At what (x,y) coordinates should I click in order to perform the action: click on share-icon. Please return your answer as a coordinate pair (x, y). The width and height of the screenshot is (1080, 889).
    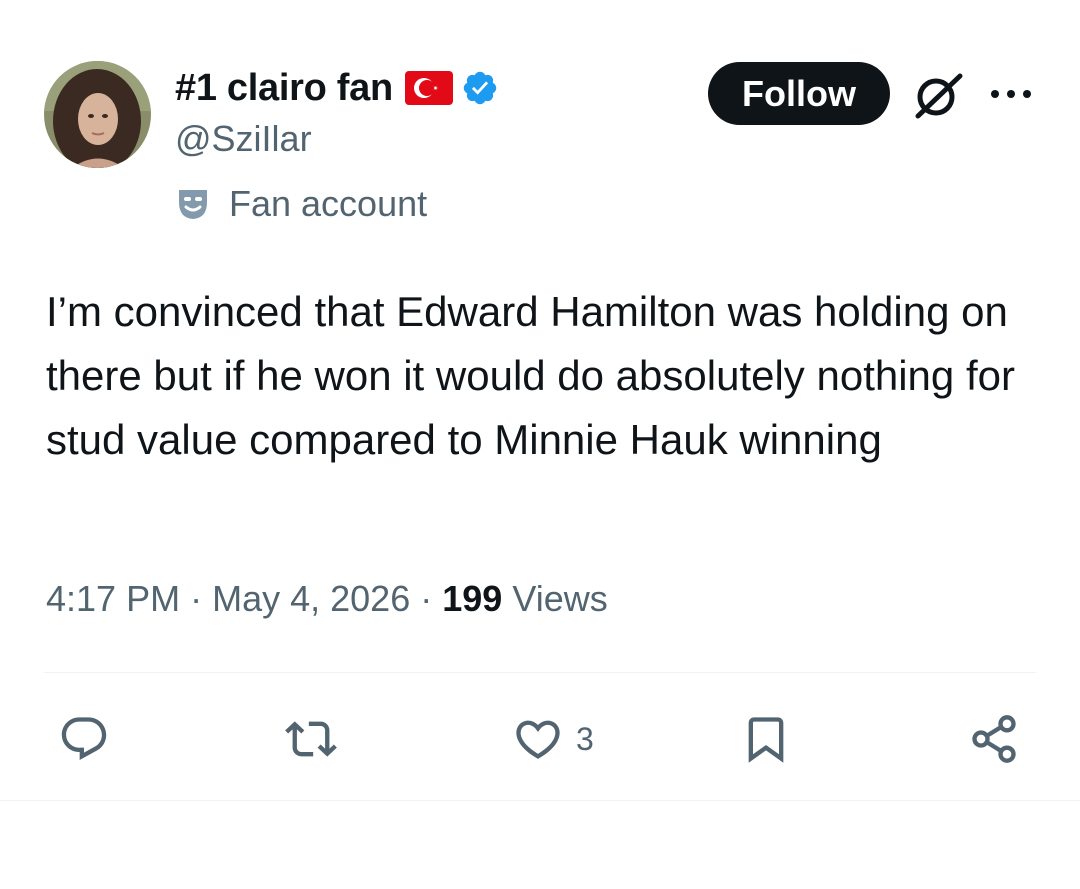
    Looking at the image, I should click on (994, 739).